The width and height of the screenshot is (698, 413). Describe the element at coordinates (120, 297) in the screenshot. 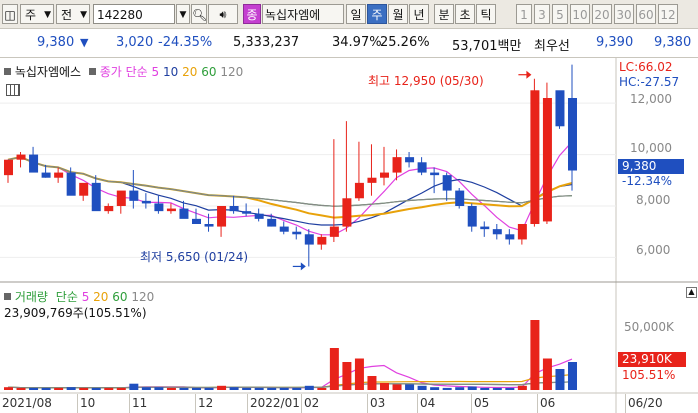

I see `vma60-label: 60` at that location.